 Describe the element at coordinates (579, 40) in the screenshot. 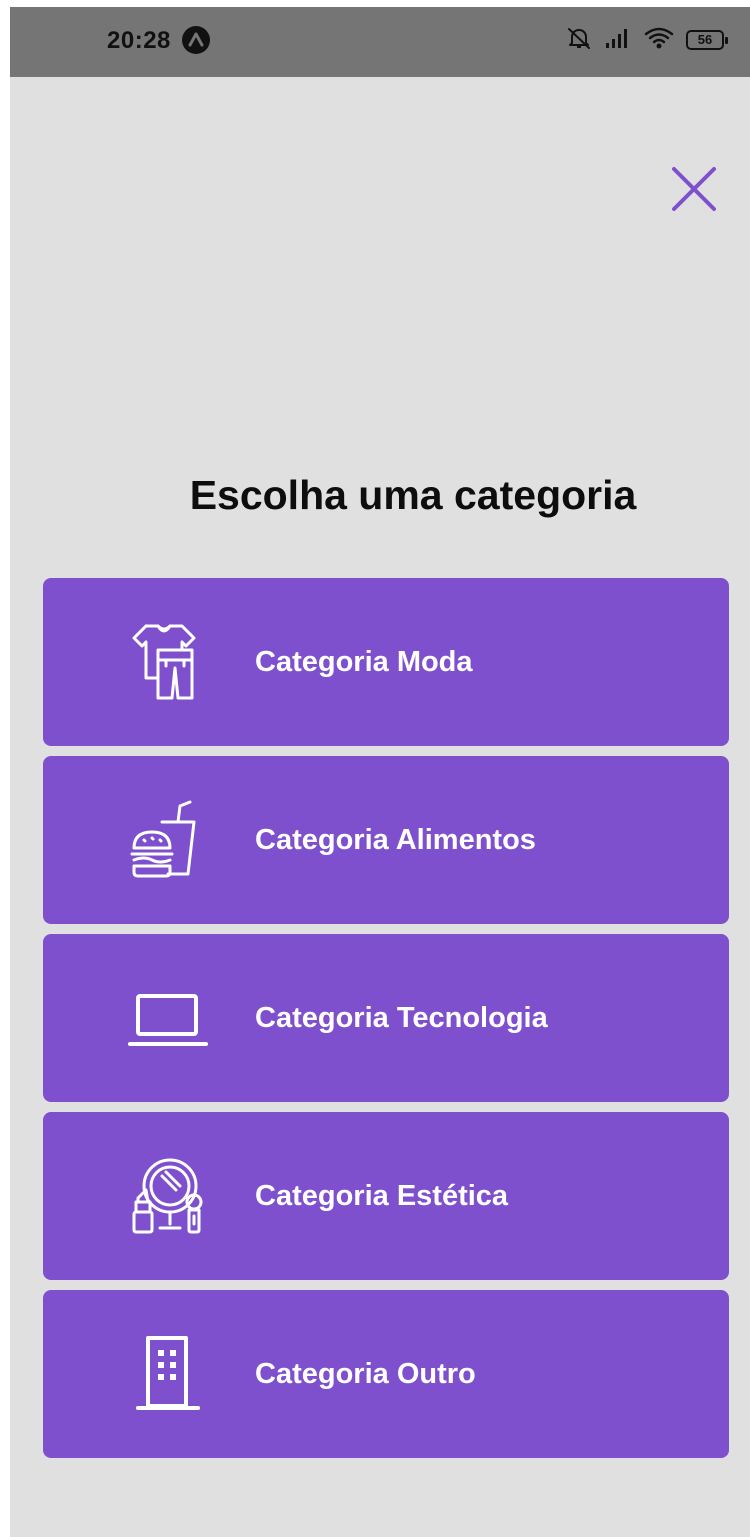

I see `bell-off-icon` at that location.